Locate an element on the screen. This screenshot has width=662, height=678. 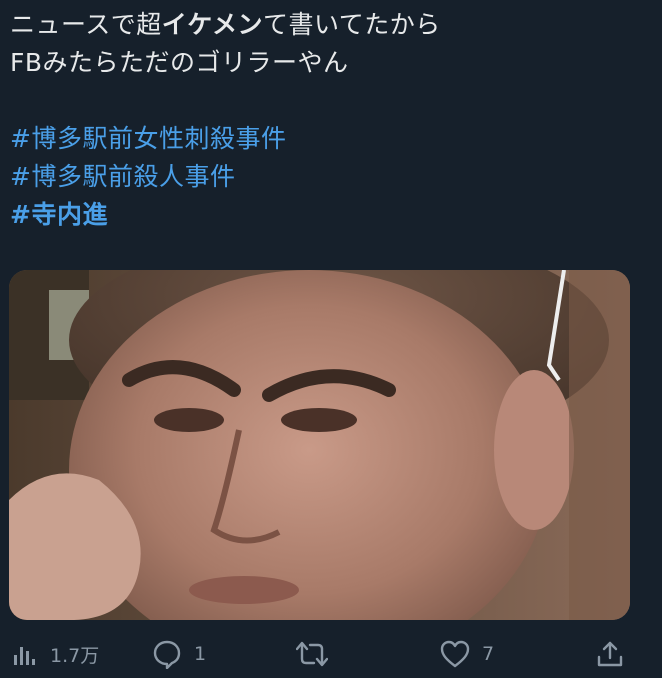
retweet-button is located at coordinates (312, 654).